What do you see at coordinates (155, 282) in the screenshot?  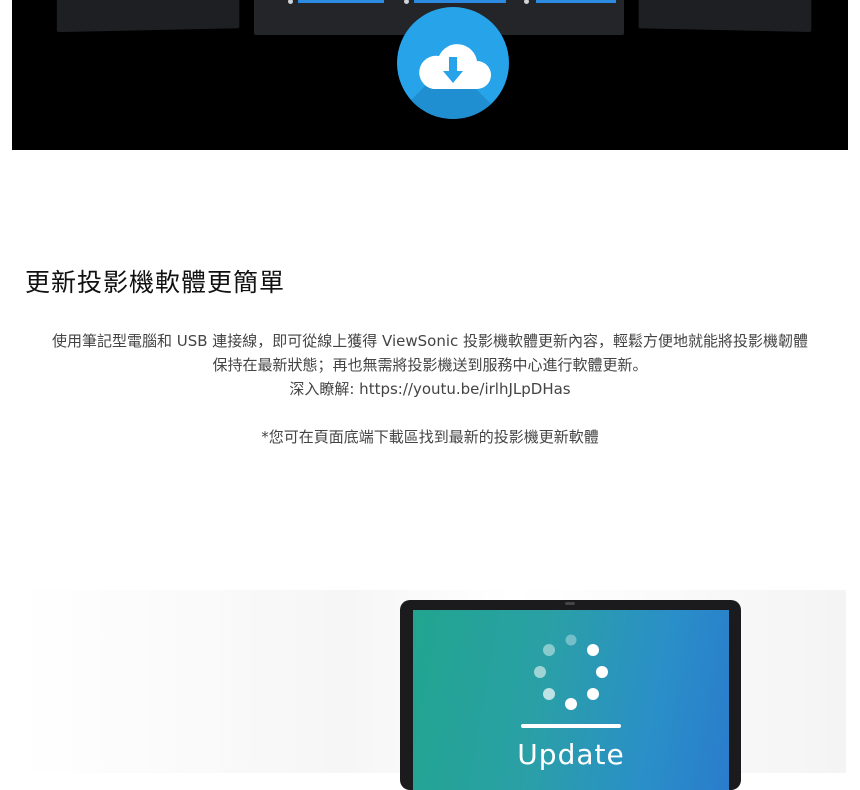 I see `section-title: 更新投影機軟體更簡單` at bounding box center [155, 282].